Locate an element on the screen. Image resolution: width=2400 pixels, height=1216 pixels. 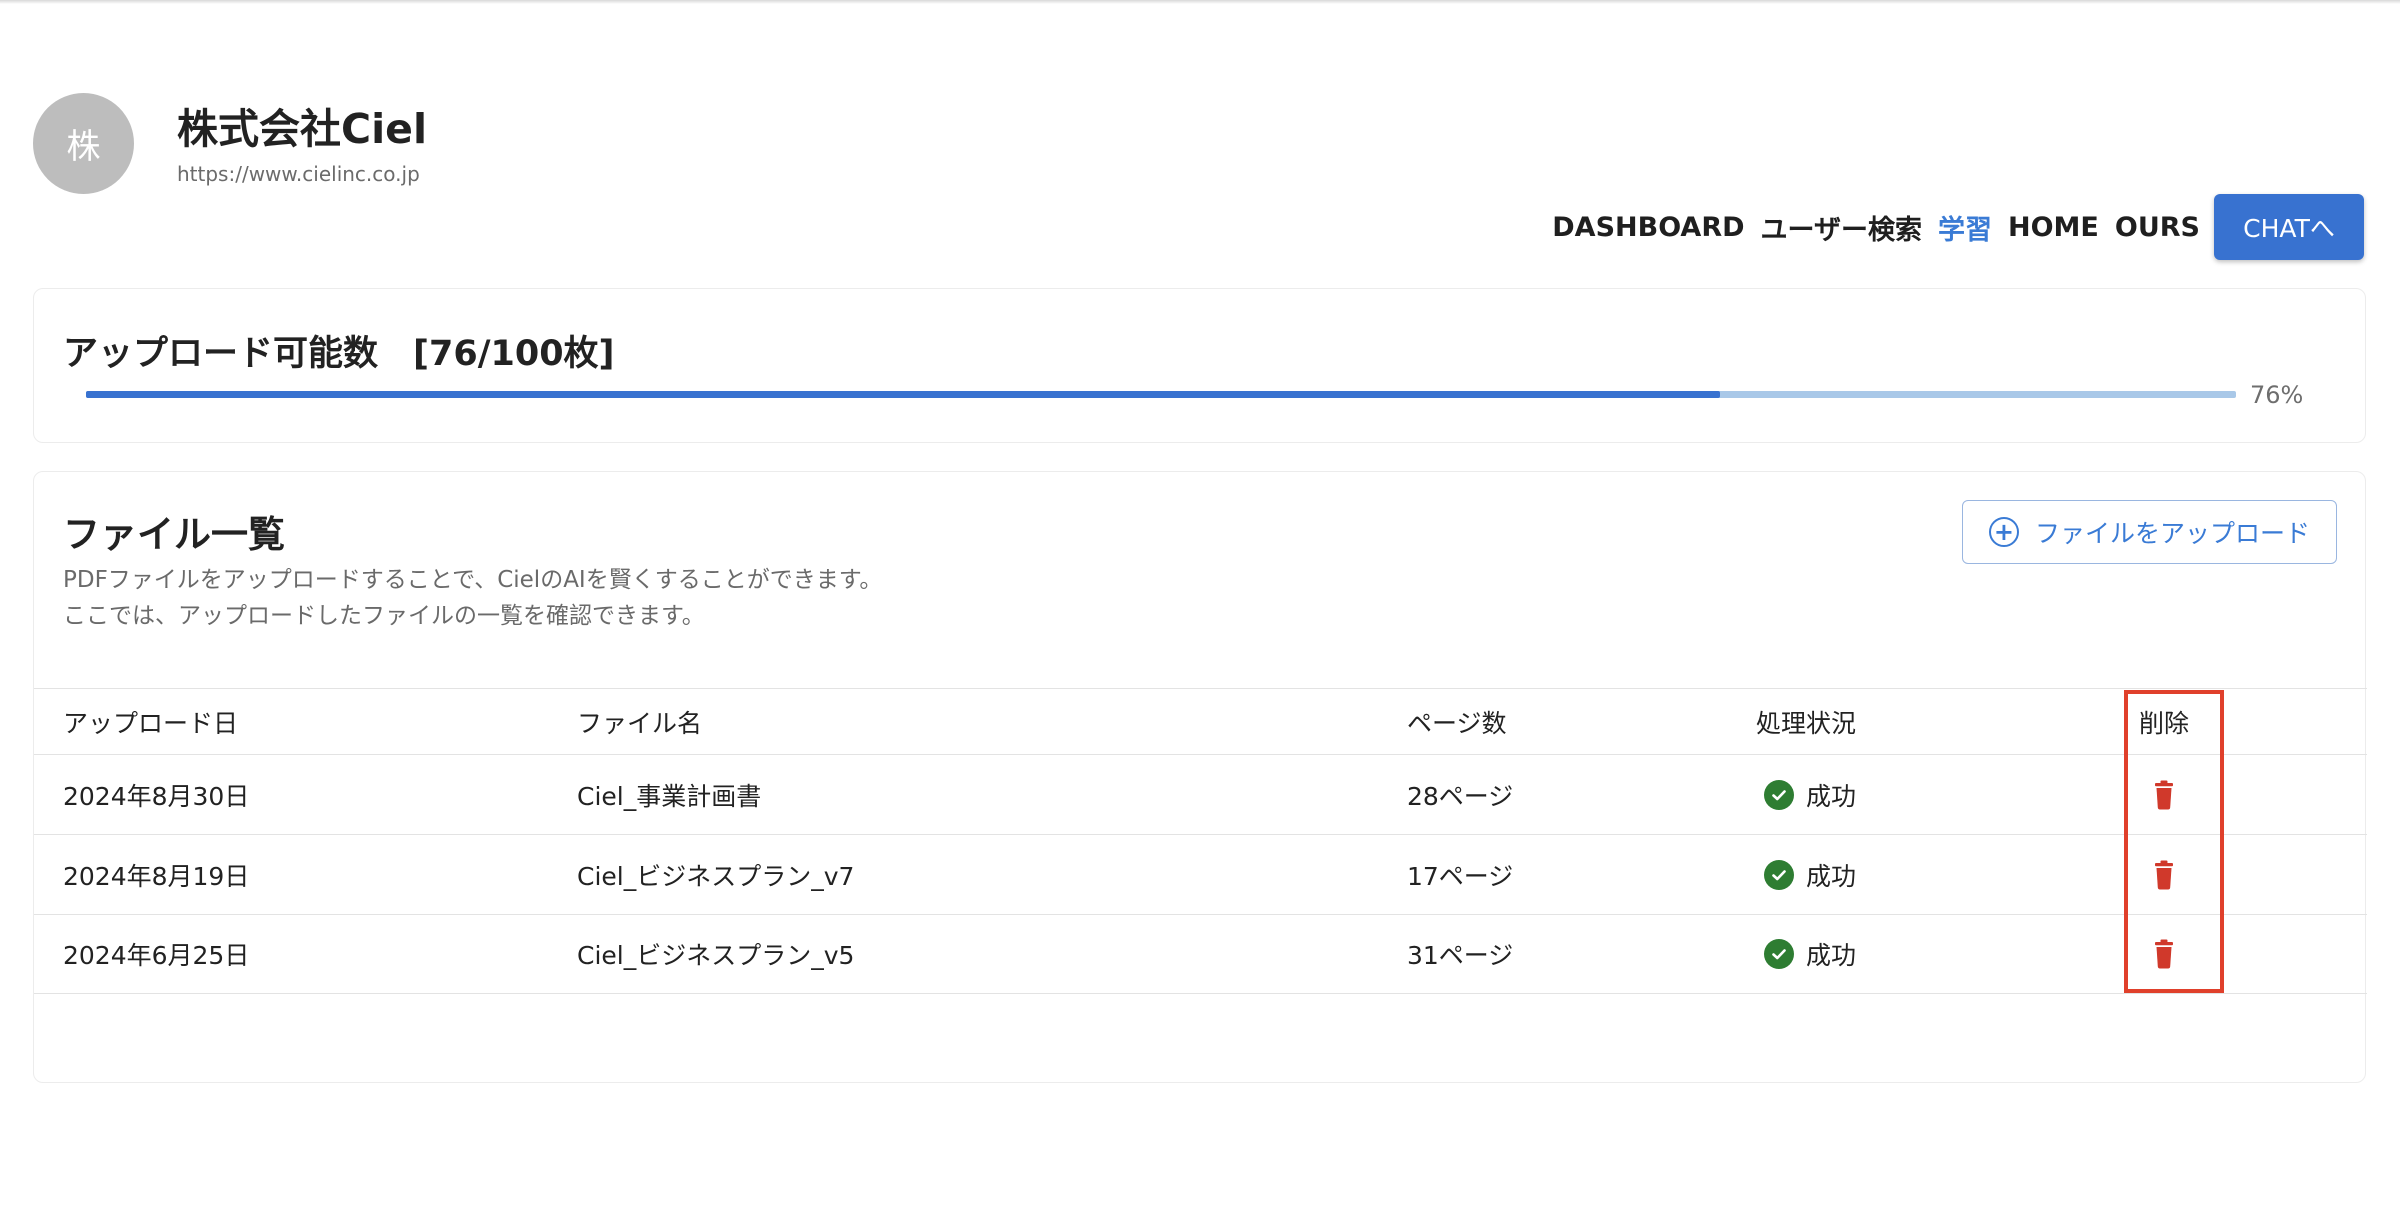
row-page-count: 17ページ is located at coordinates (1460, 876).